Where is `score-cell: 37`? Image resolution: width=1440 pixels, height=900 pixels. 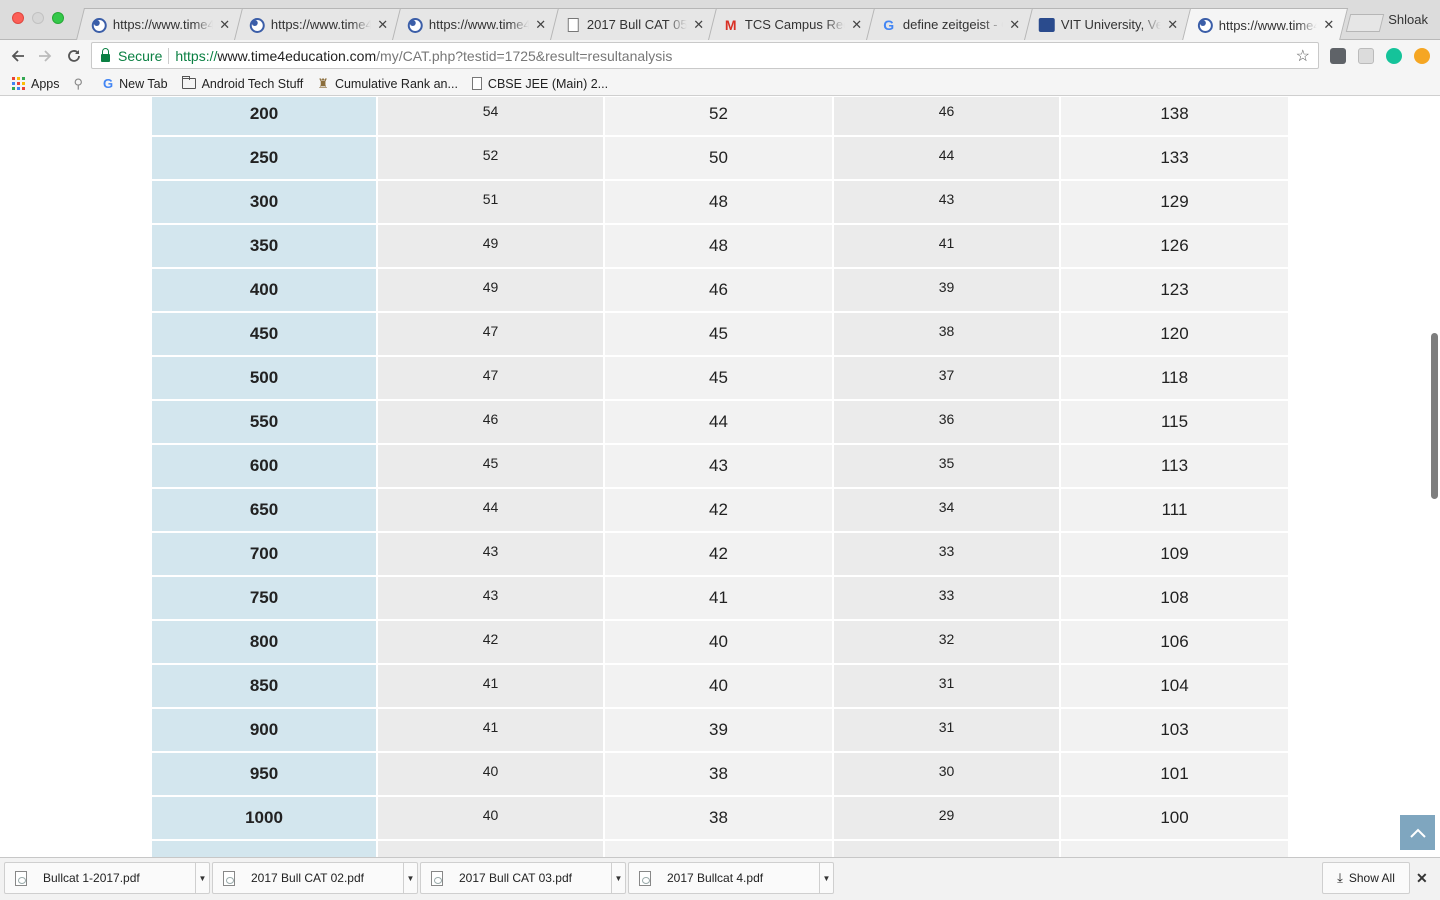 score-cell: 37 is located at coordinates (947, 378).